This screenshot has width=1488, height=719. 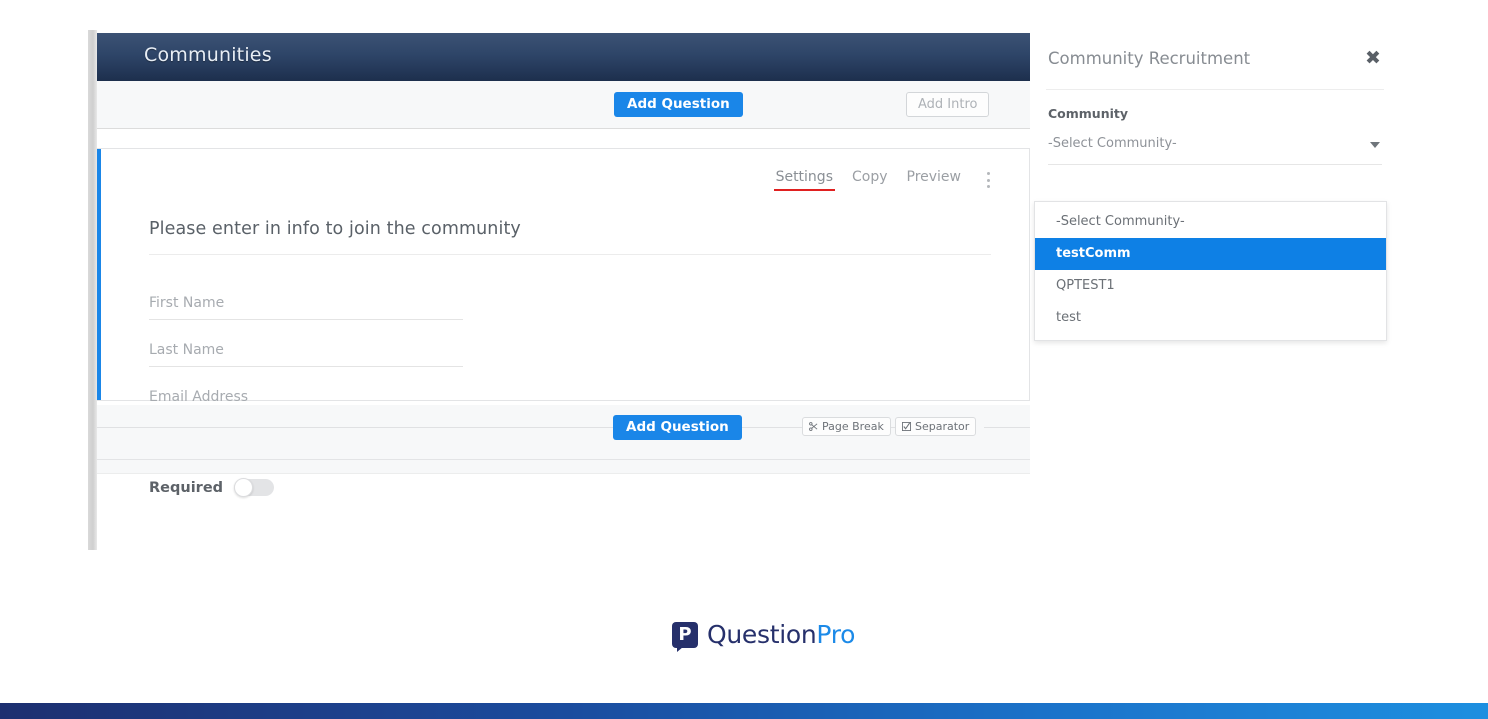 What do you see at coordinates (906, 426) in the screenshot?
I see `separator-checkbox-icon` at bounding box center [906, 426].